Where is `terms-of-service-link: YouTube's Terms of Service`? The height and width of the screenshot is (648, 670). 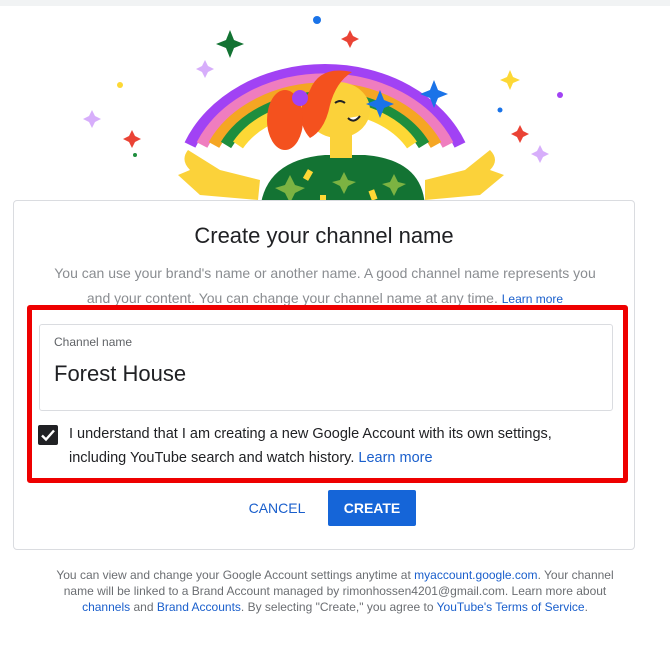 terms-of-service-link: YouTube's Terms of Service is located at coordinates (511, 607).